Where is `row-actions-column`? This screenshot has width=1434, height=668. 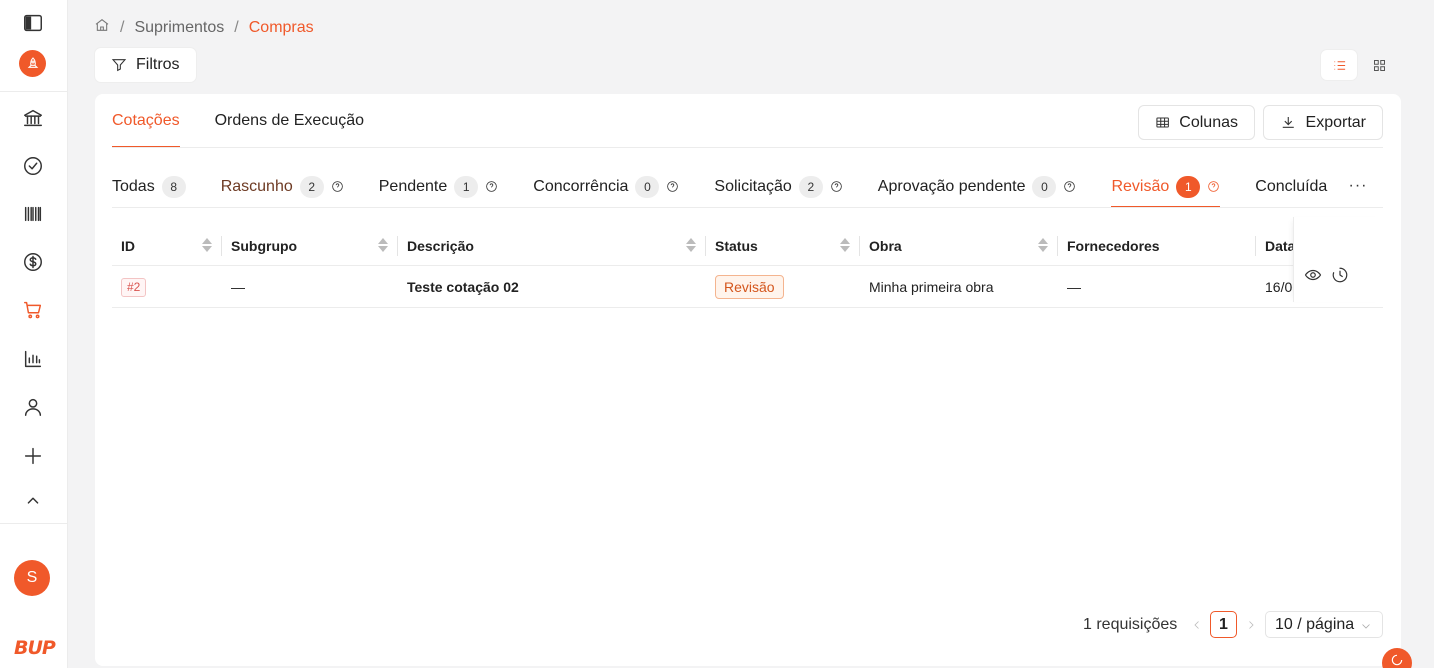 row-actions-column is located at coordinates (1338, 259).